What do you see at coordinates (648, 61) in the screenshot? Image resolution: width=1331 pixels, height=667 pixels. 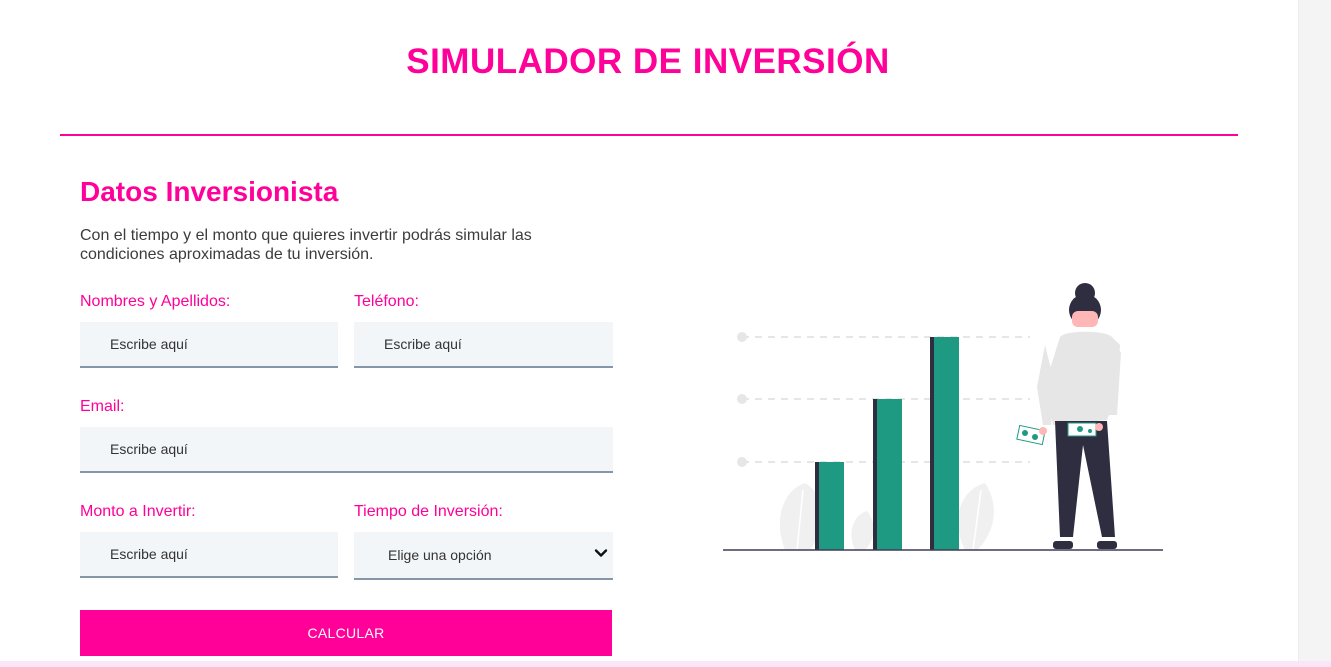 I see `page-title: SIMULADOR DE INVERSIÓN` at bounding box center [648, 61].